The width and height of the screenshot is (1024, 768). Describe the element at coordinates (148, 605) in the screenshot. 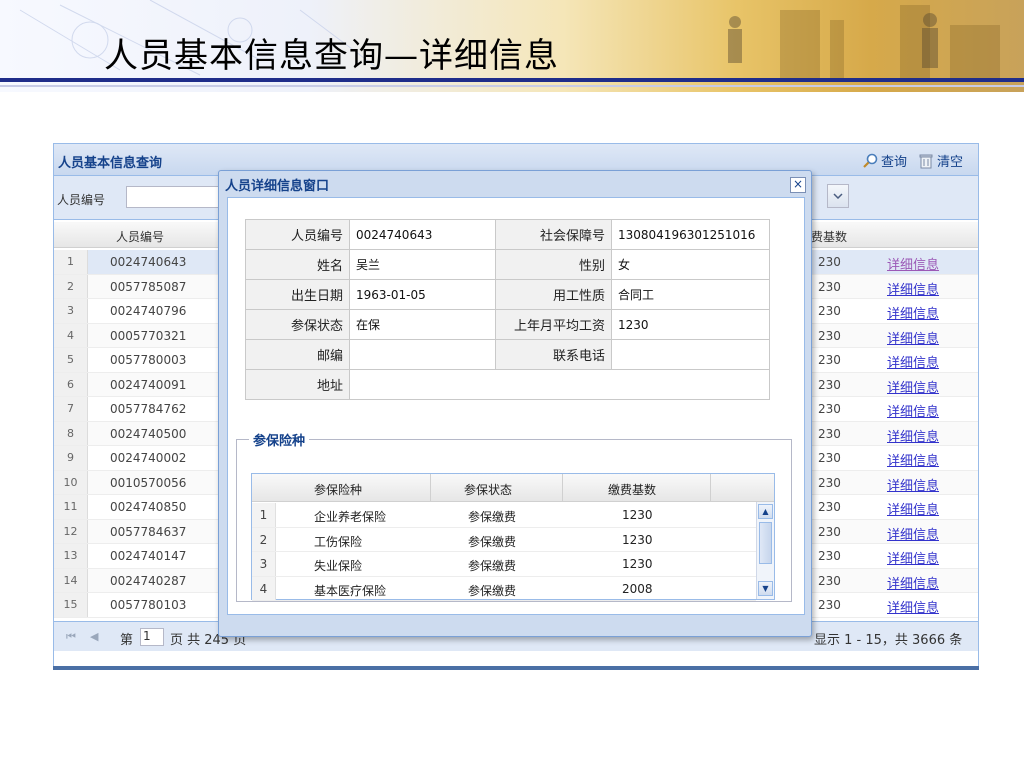

I see `person-id-cell: 0057780103` at that location.